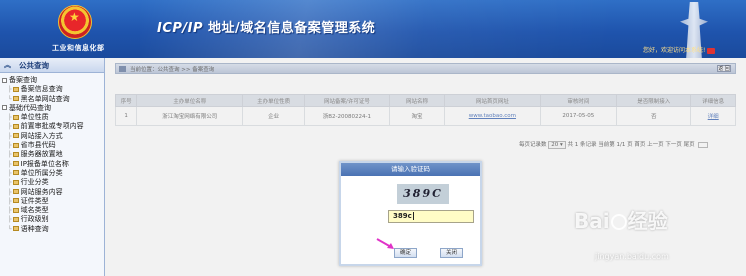 The image size is (746, 276). I want to click on nav-item-pre-approval: ├ 前置审批或专项内容, so click(53, 126).